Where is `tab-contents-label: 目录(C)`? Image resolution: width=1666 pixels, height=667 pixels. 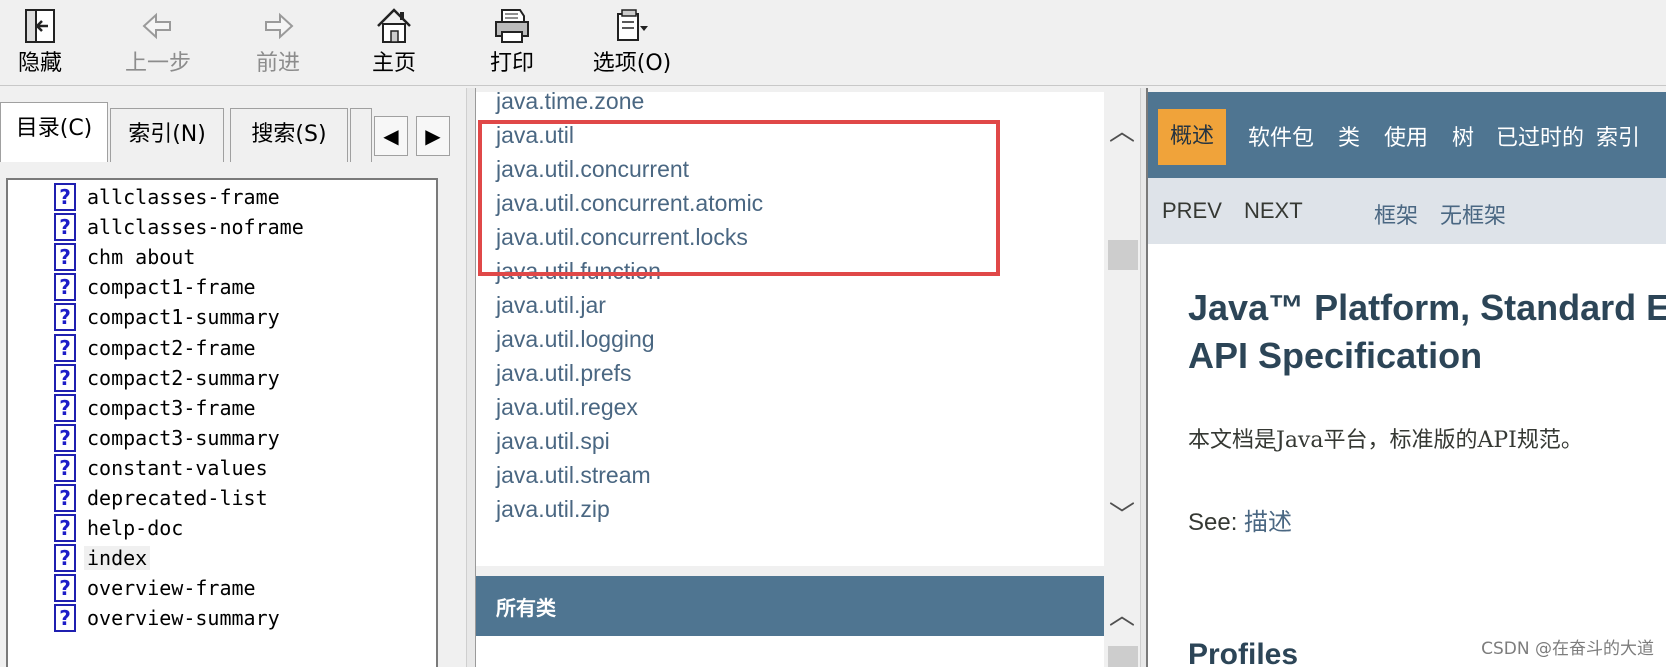
tab-contents-label: 目录(C) is located at coordinates (54, 128).